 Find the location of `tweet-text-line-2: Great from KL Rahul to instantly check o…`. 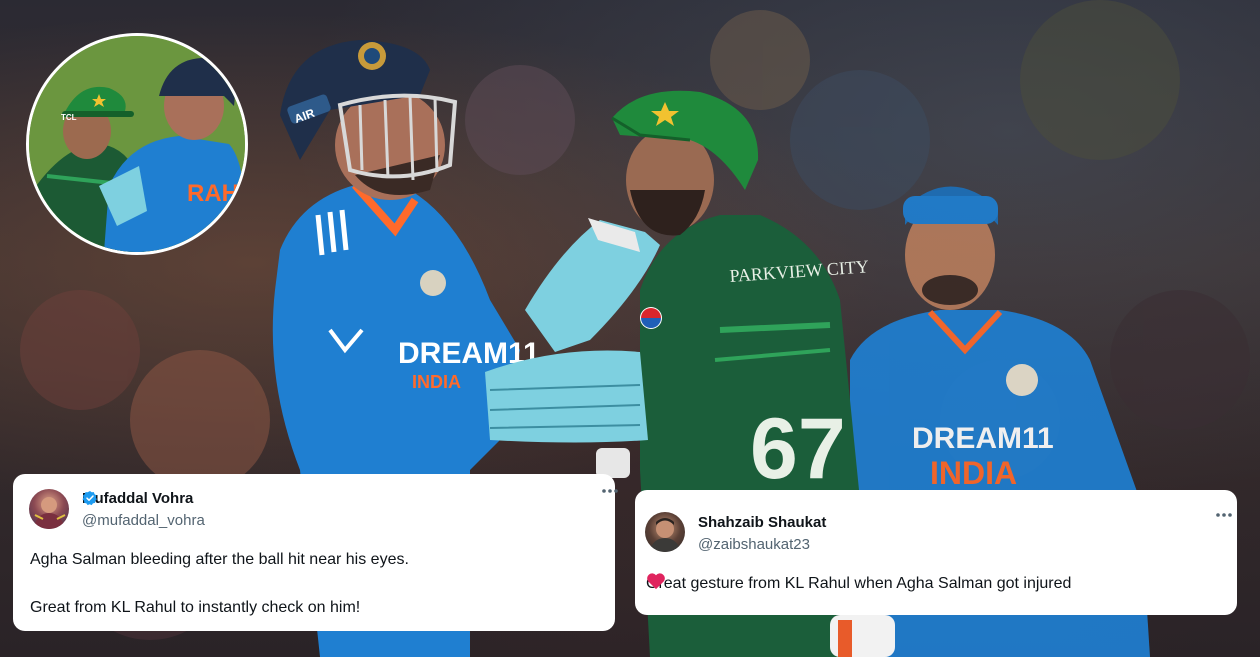

tweet-text-line-2: Great from KL Rahul to instantly check o… is located at coordinates (195, 607).